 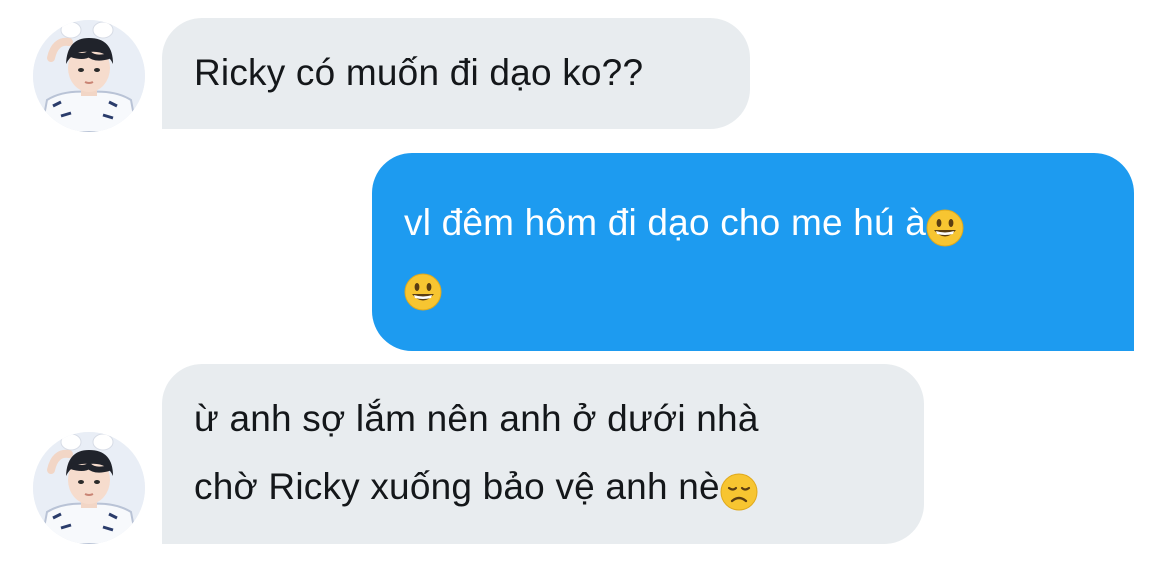 I want to click on incoming-message-bubble: Ricky có muốn đi dạo ko??, so click(x=456, y=73).